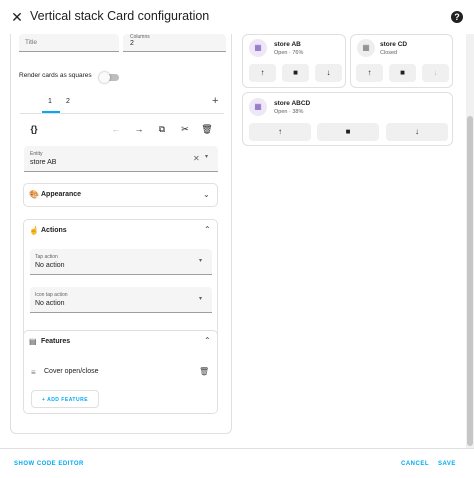  What do you see at coordinates (389, 53) in the screenshot?
I see `preview-card-state: Closed` at bounding box center [389, 53].